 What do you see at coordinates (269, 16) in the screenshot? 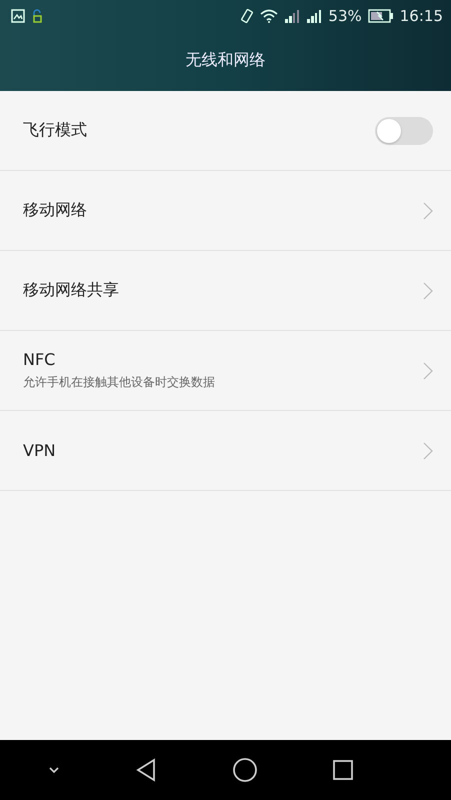
I see `wifi-icon` at bounding box center [269, 16].